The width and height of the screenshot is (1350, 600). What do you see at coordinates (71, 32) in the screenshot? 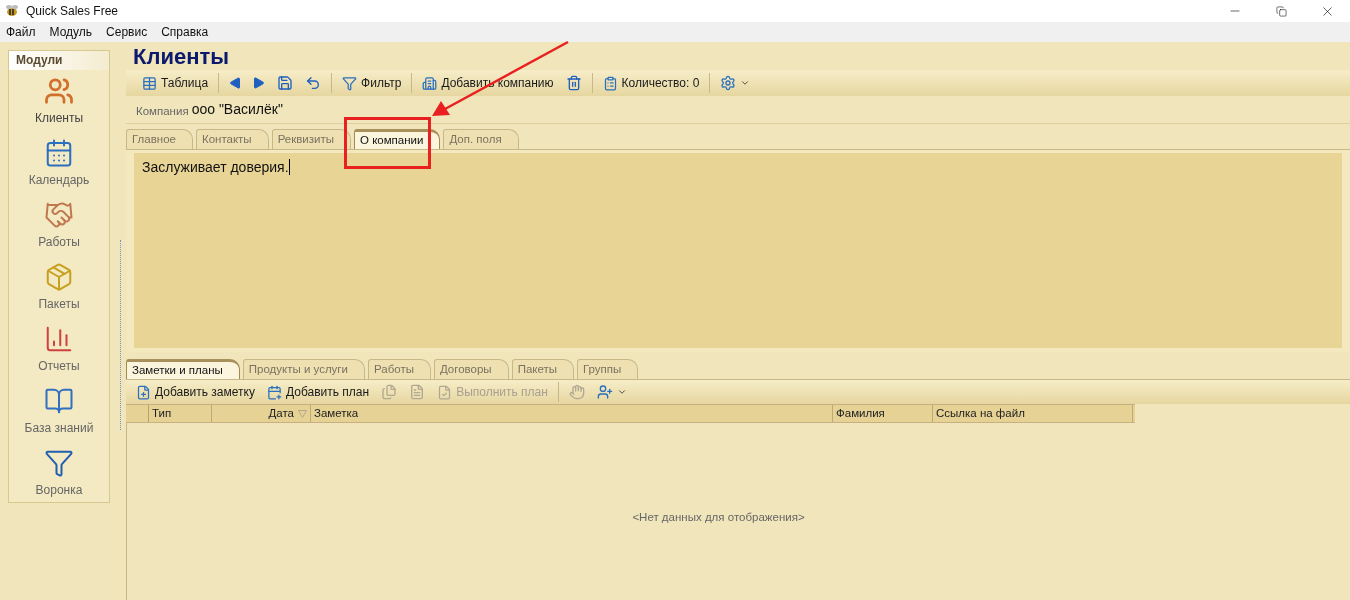
I see `menu-item: Модуль` at bounding box center [71, 32].